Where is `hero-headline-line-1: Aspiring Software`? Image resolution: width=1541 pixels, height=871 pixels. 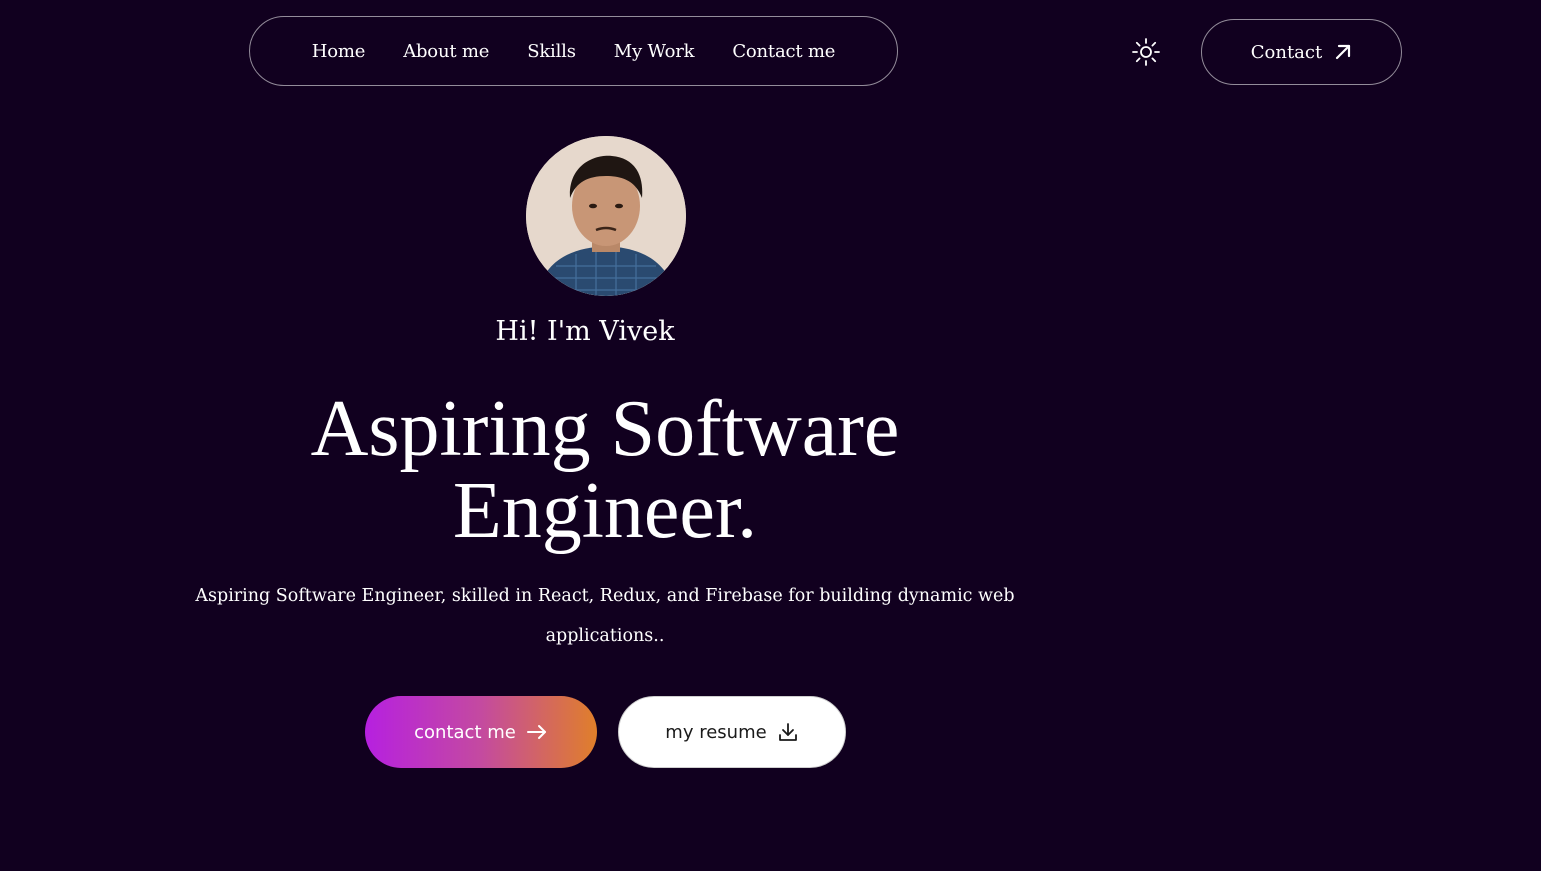
hero-headline-line-1: Aspiring Software is located at coordinates (605, 429).